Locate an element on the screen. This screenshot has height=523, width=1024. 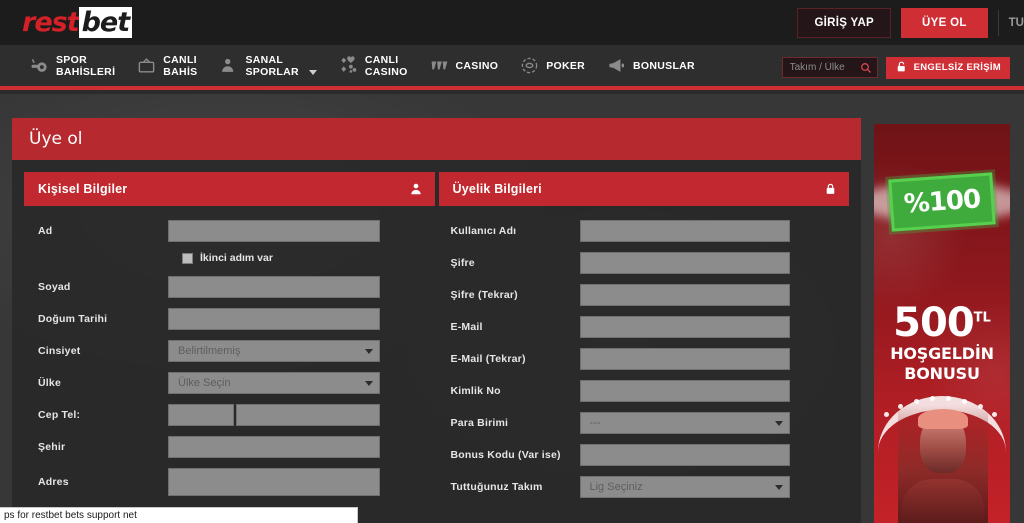
search-input is located at coordinates (818, 67).